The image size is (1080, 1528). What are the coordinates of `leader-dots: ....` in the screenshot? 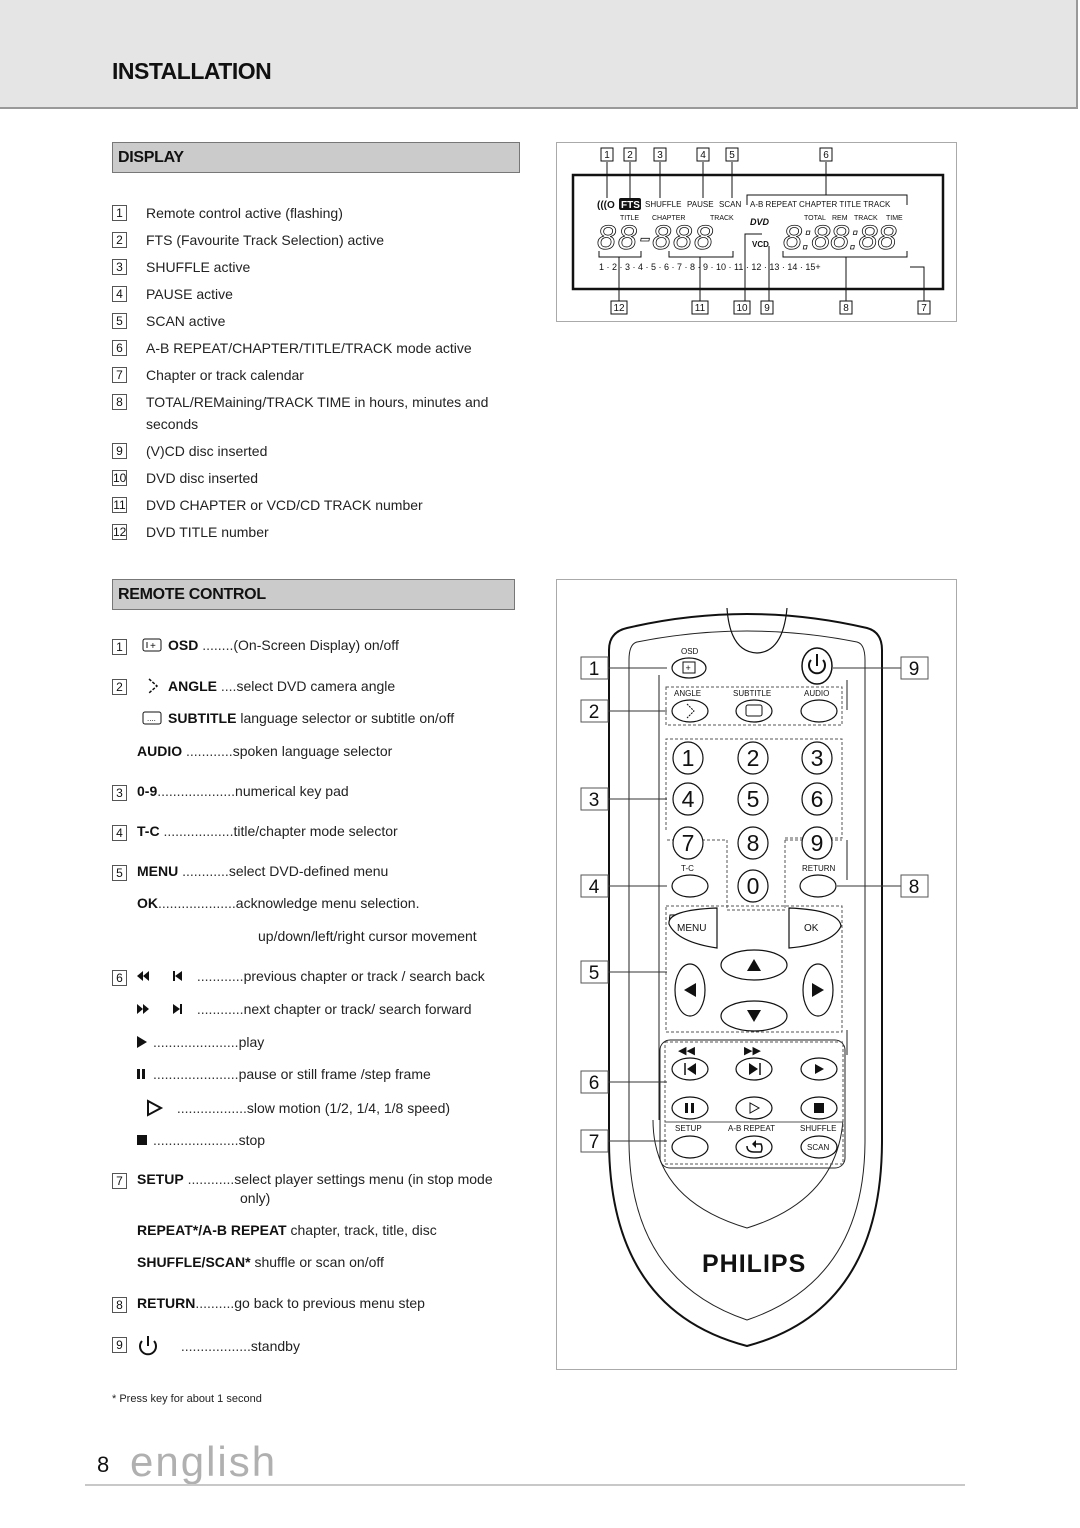 It's located at (227, 686).